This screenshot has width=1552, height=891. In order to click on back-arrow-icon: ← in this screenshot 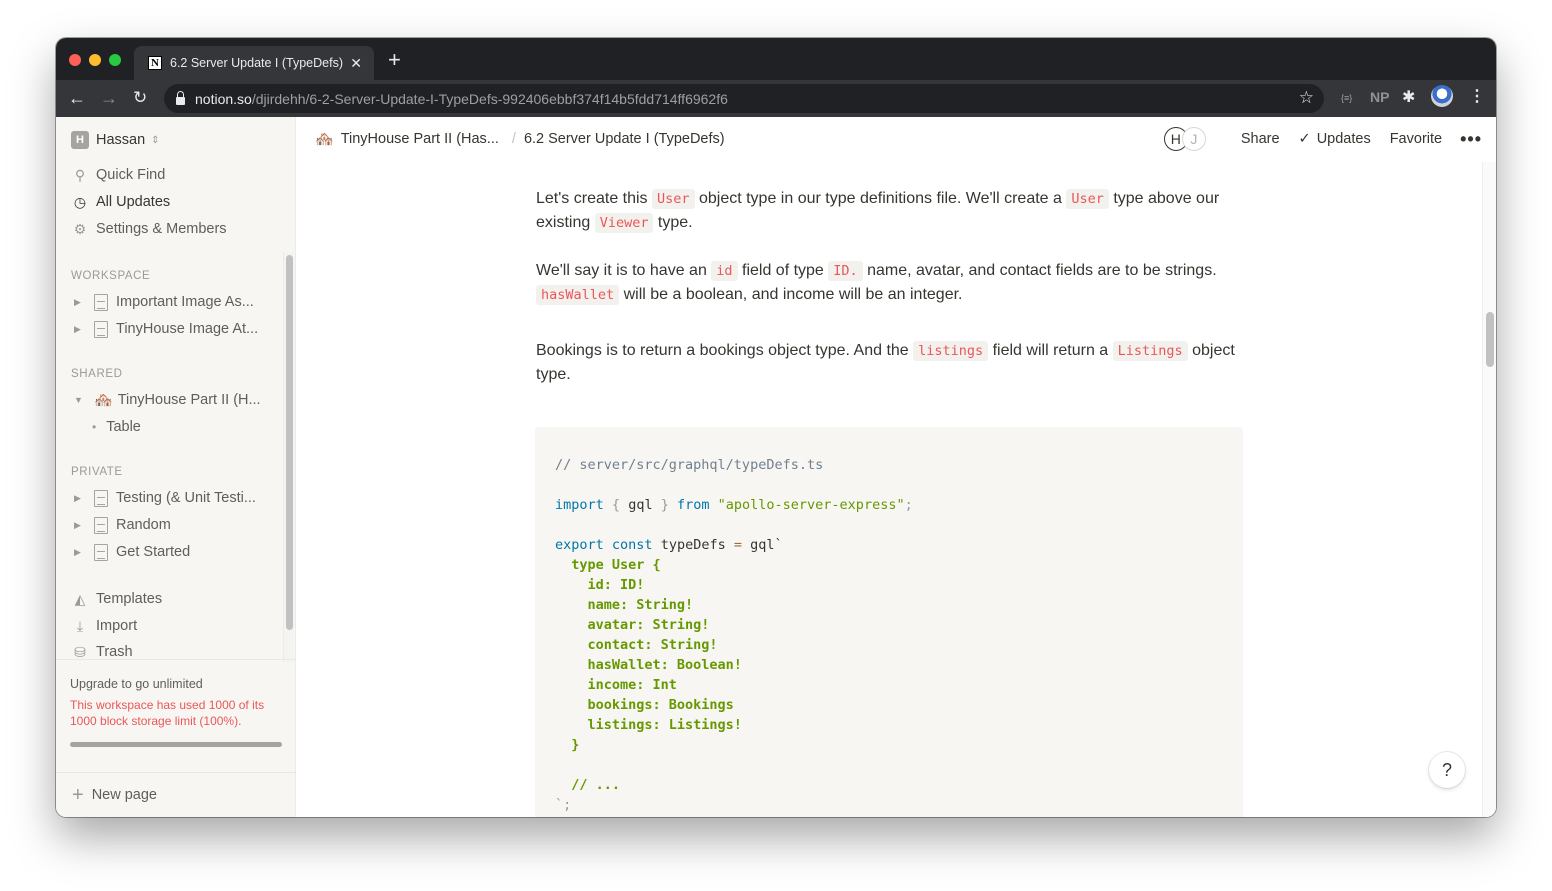, I will do `click(77, 98)`.